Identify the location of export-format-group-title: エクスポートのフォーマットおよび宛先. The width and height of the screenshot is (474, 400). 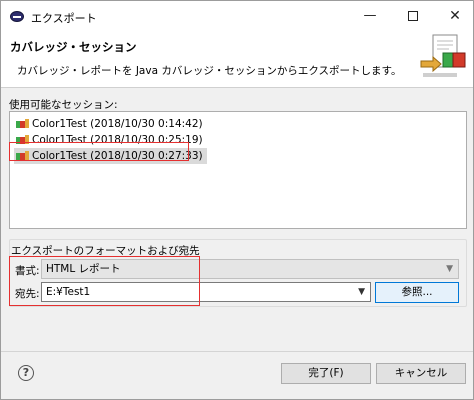
(105, 250).